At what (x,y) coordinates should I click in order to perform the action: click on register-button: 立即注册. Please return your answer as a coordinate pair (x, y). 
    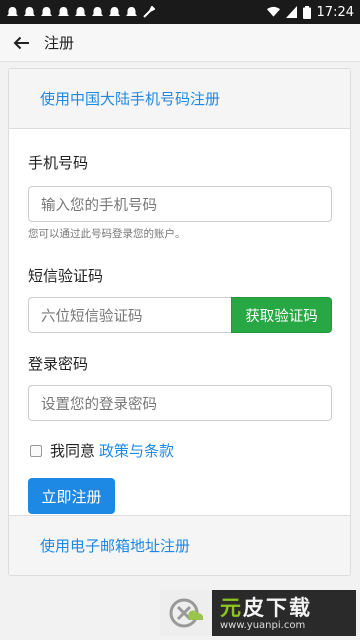
    Looking at the image, I should click on (71, 496).